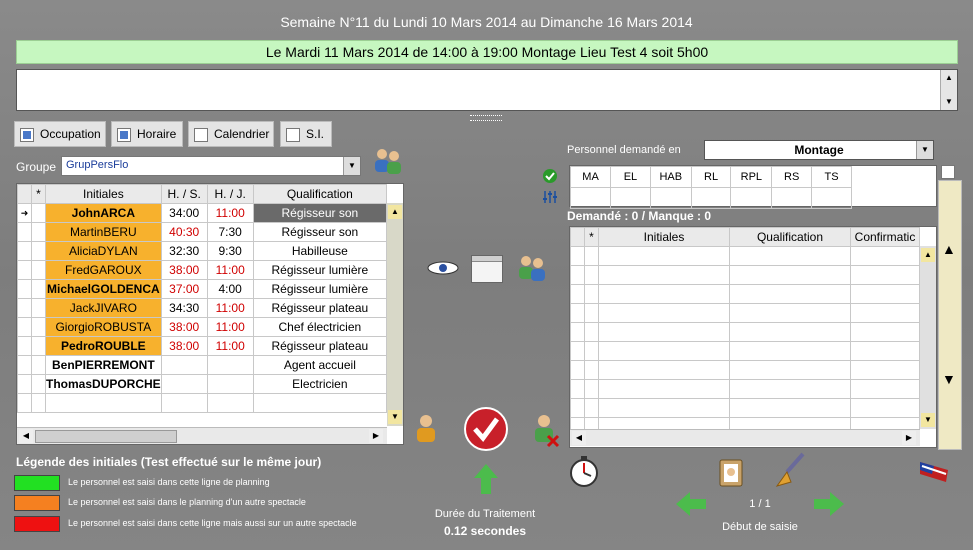  What do you see at coordinates (760, 527) in the screenshot?
I see `debut-saisie: Début de saisie` at bounding box center [760, 527].